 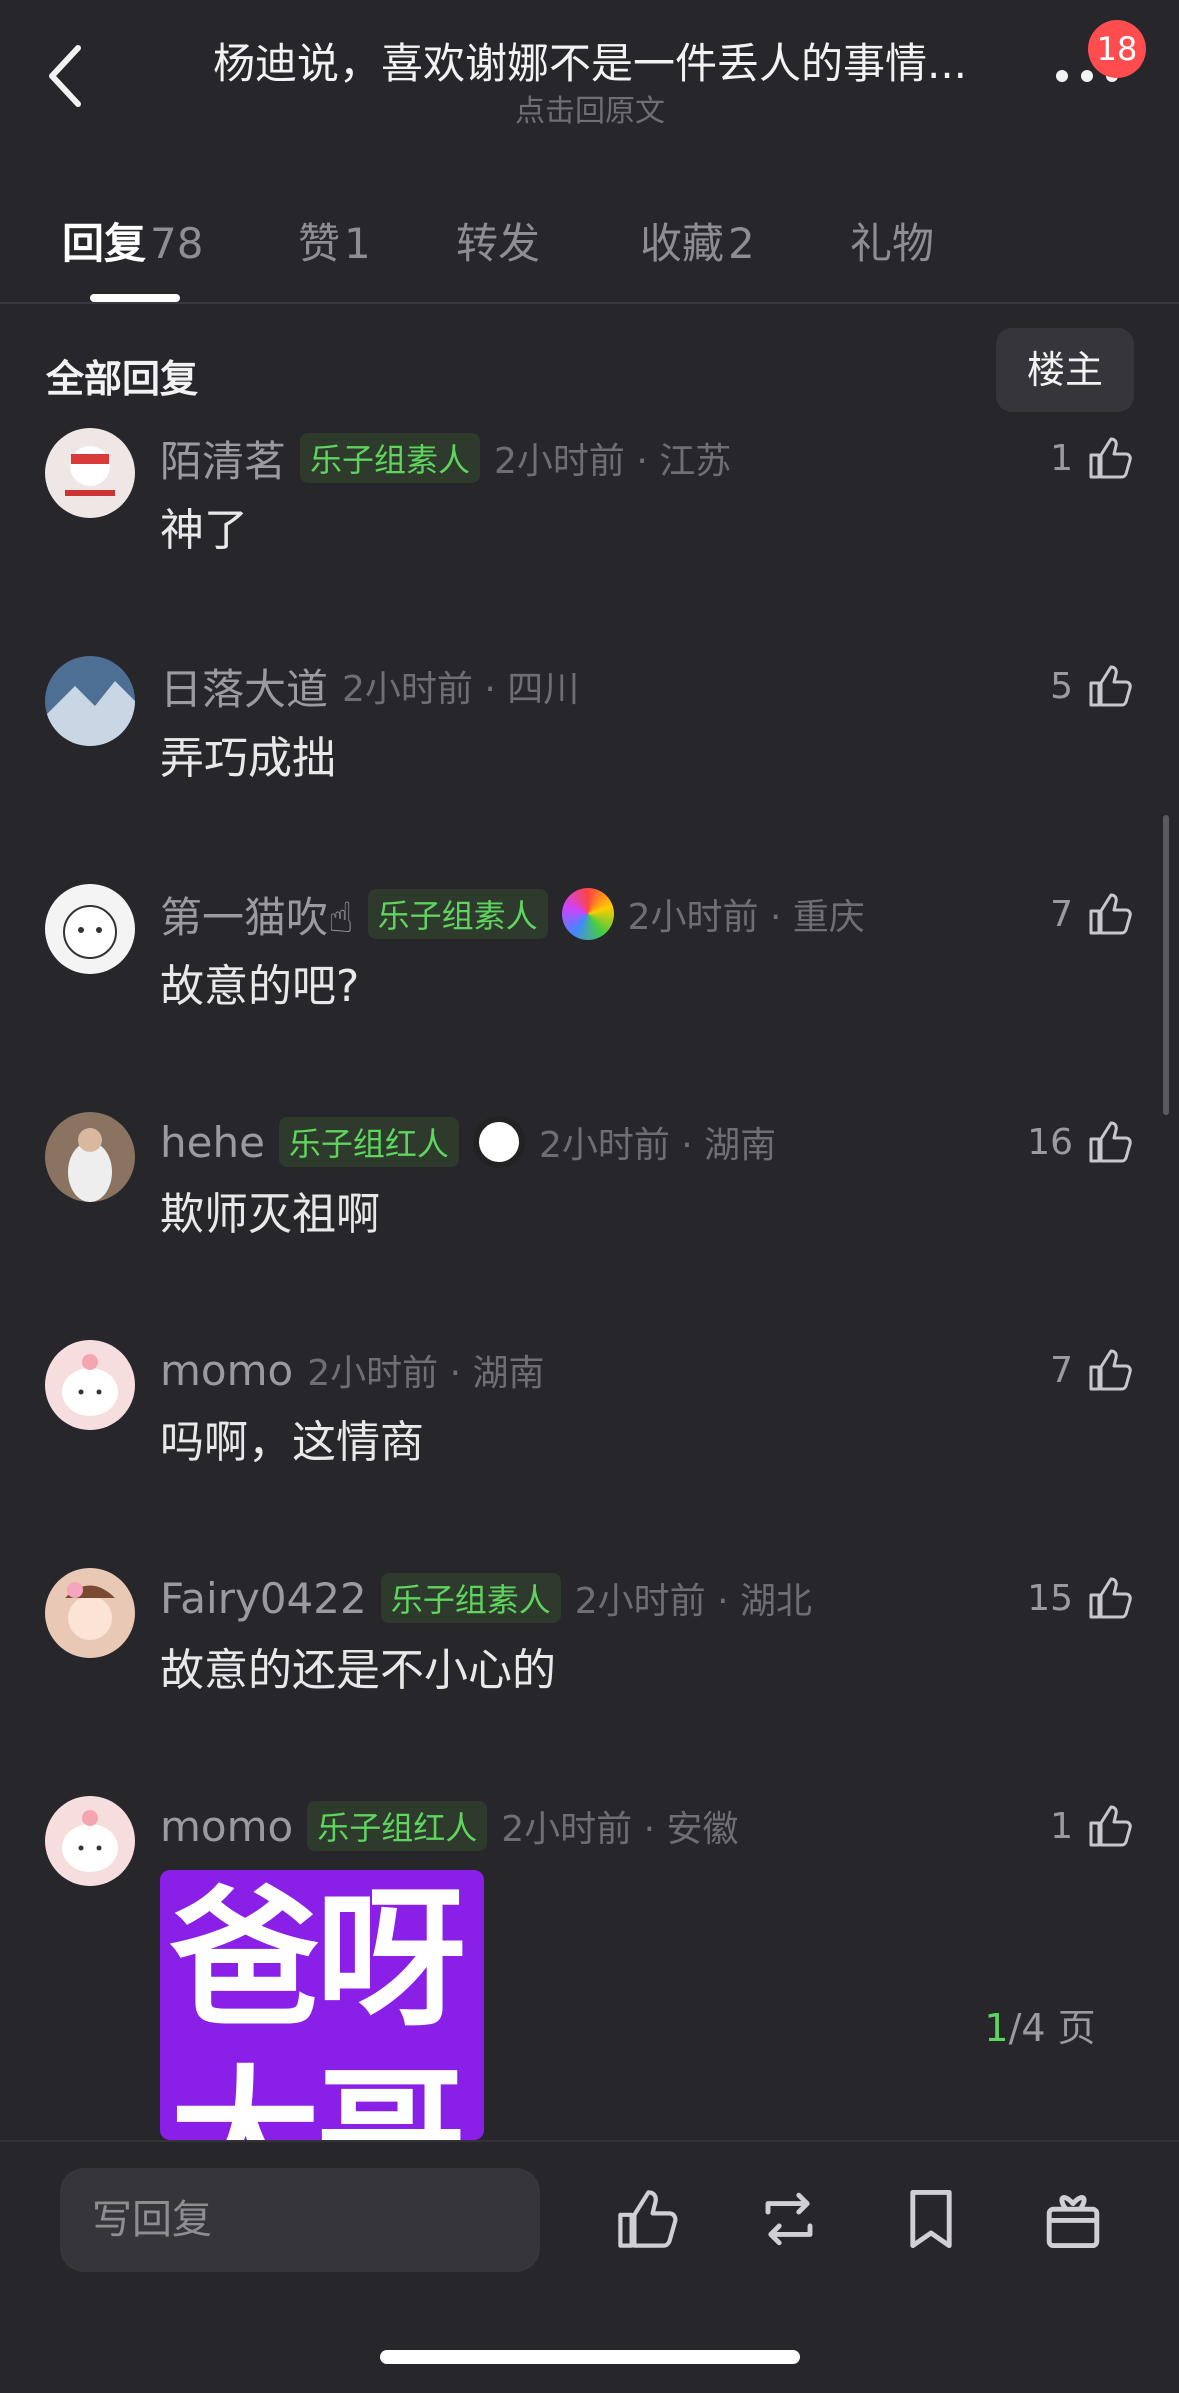 I want to click on gift-icon, so click(x=1073, y=2219).